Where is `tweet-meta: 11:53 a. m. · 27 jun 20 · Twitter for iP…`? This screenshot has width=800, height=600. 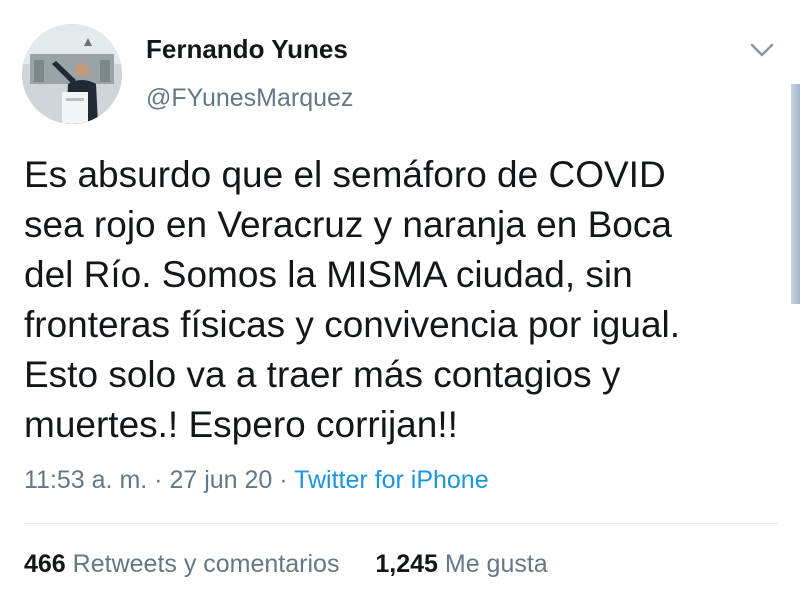 tweet-meta: 11:53 a. m. · 27 jun 20 · Twitter for iP… is located at coordinates (256, 480).